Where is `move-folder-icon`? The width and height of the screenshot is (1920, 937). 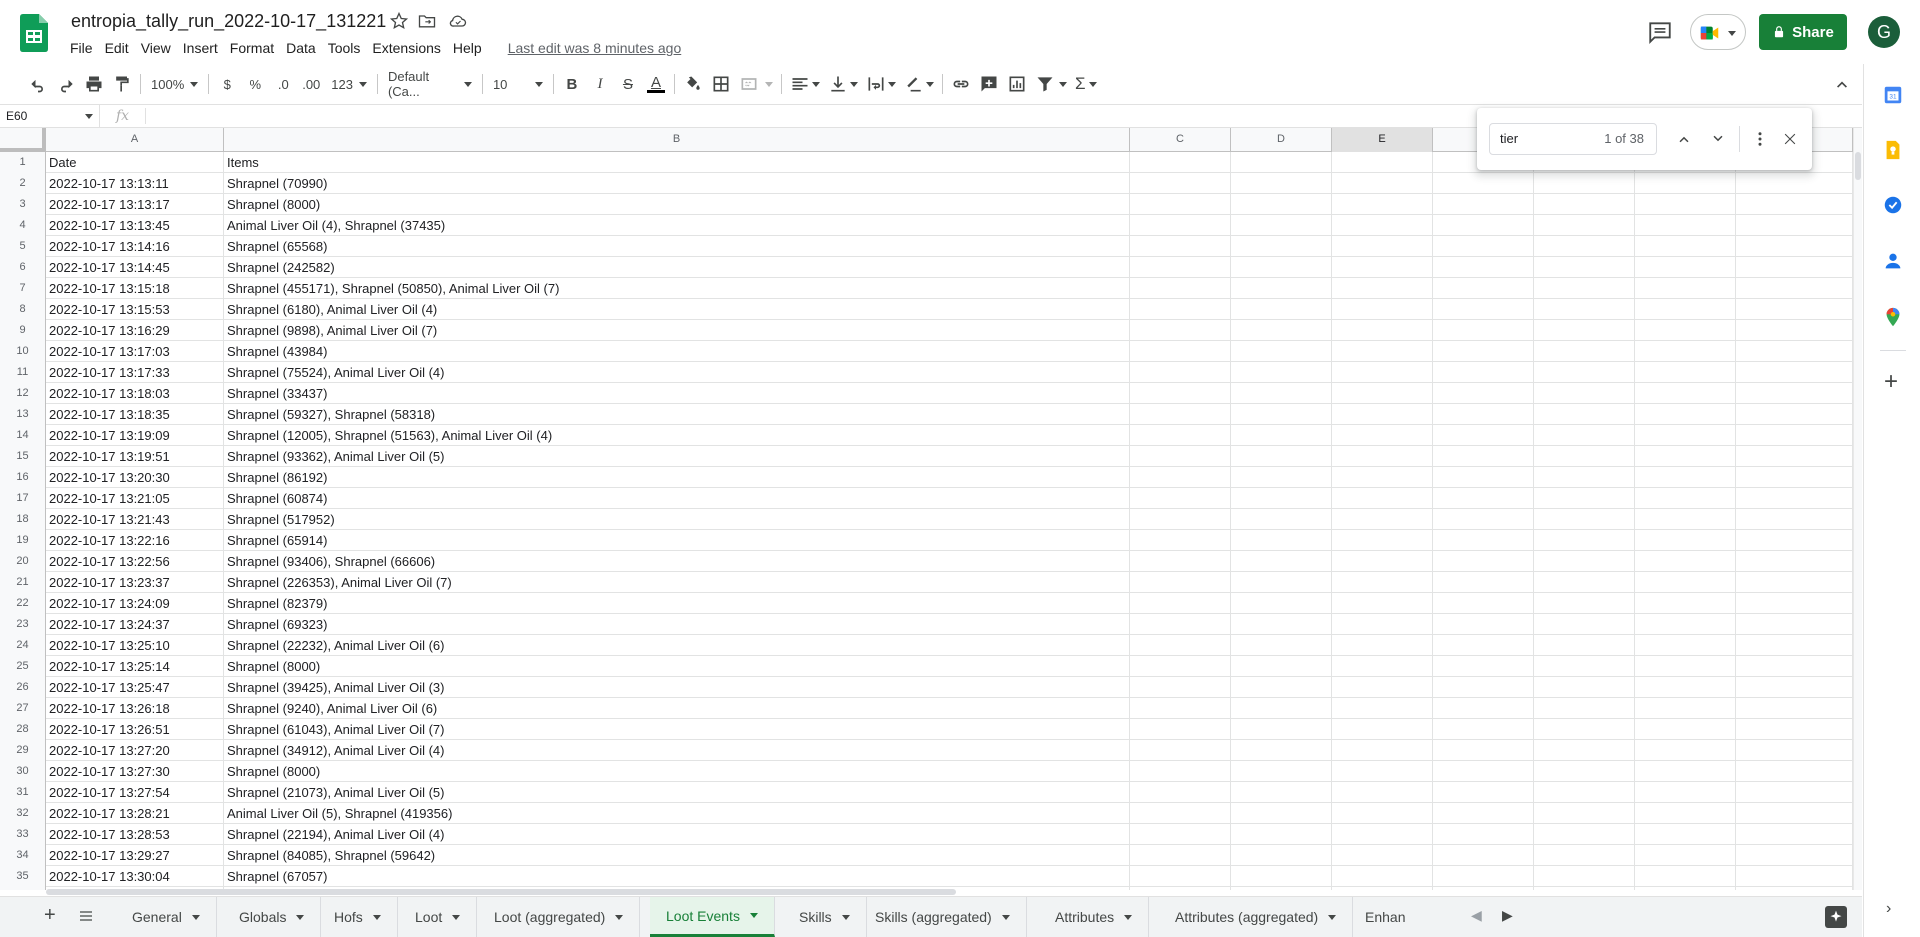 move-folder-icon is located at coordinates (427, 21).